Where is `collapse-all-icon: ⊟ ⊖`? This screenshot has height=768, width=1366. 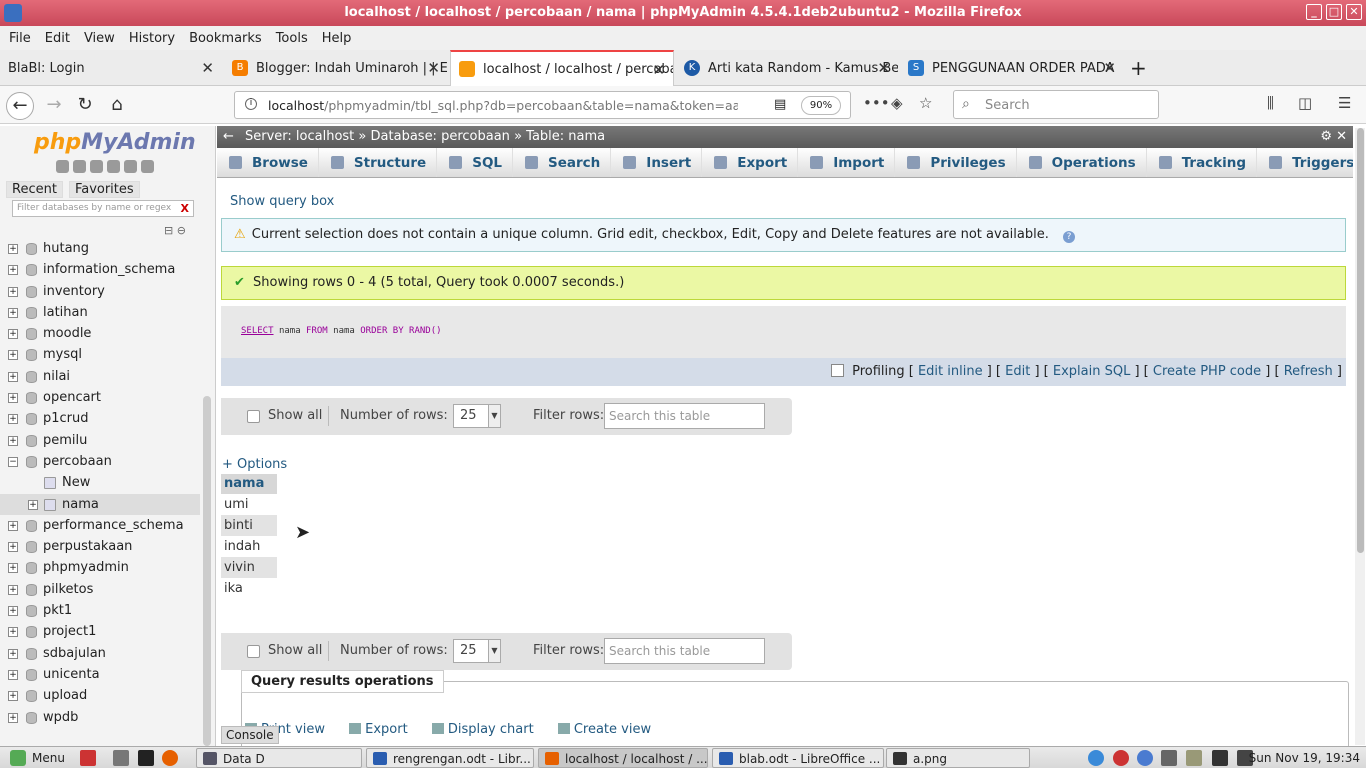 collapse-all-icon: ⊟ ⊖ is located at coordinates (175, 230).